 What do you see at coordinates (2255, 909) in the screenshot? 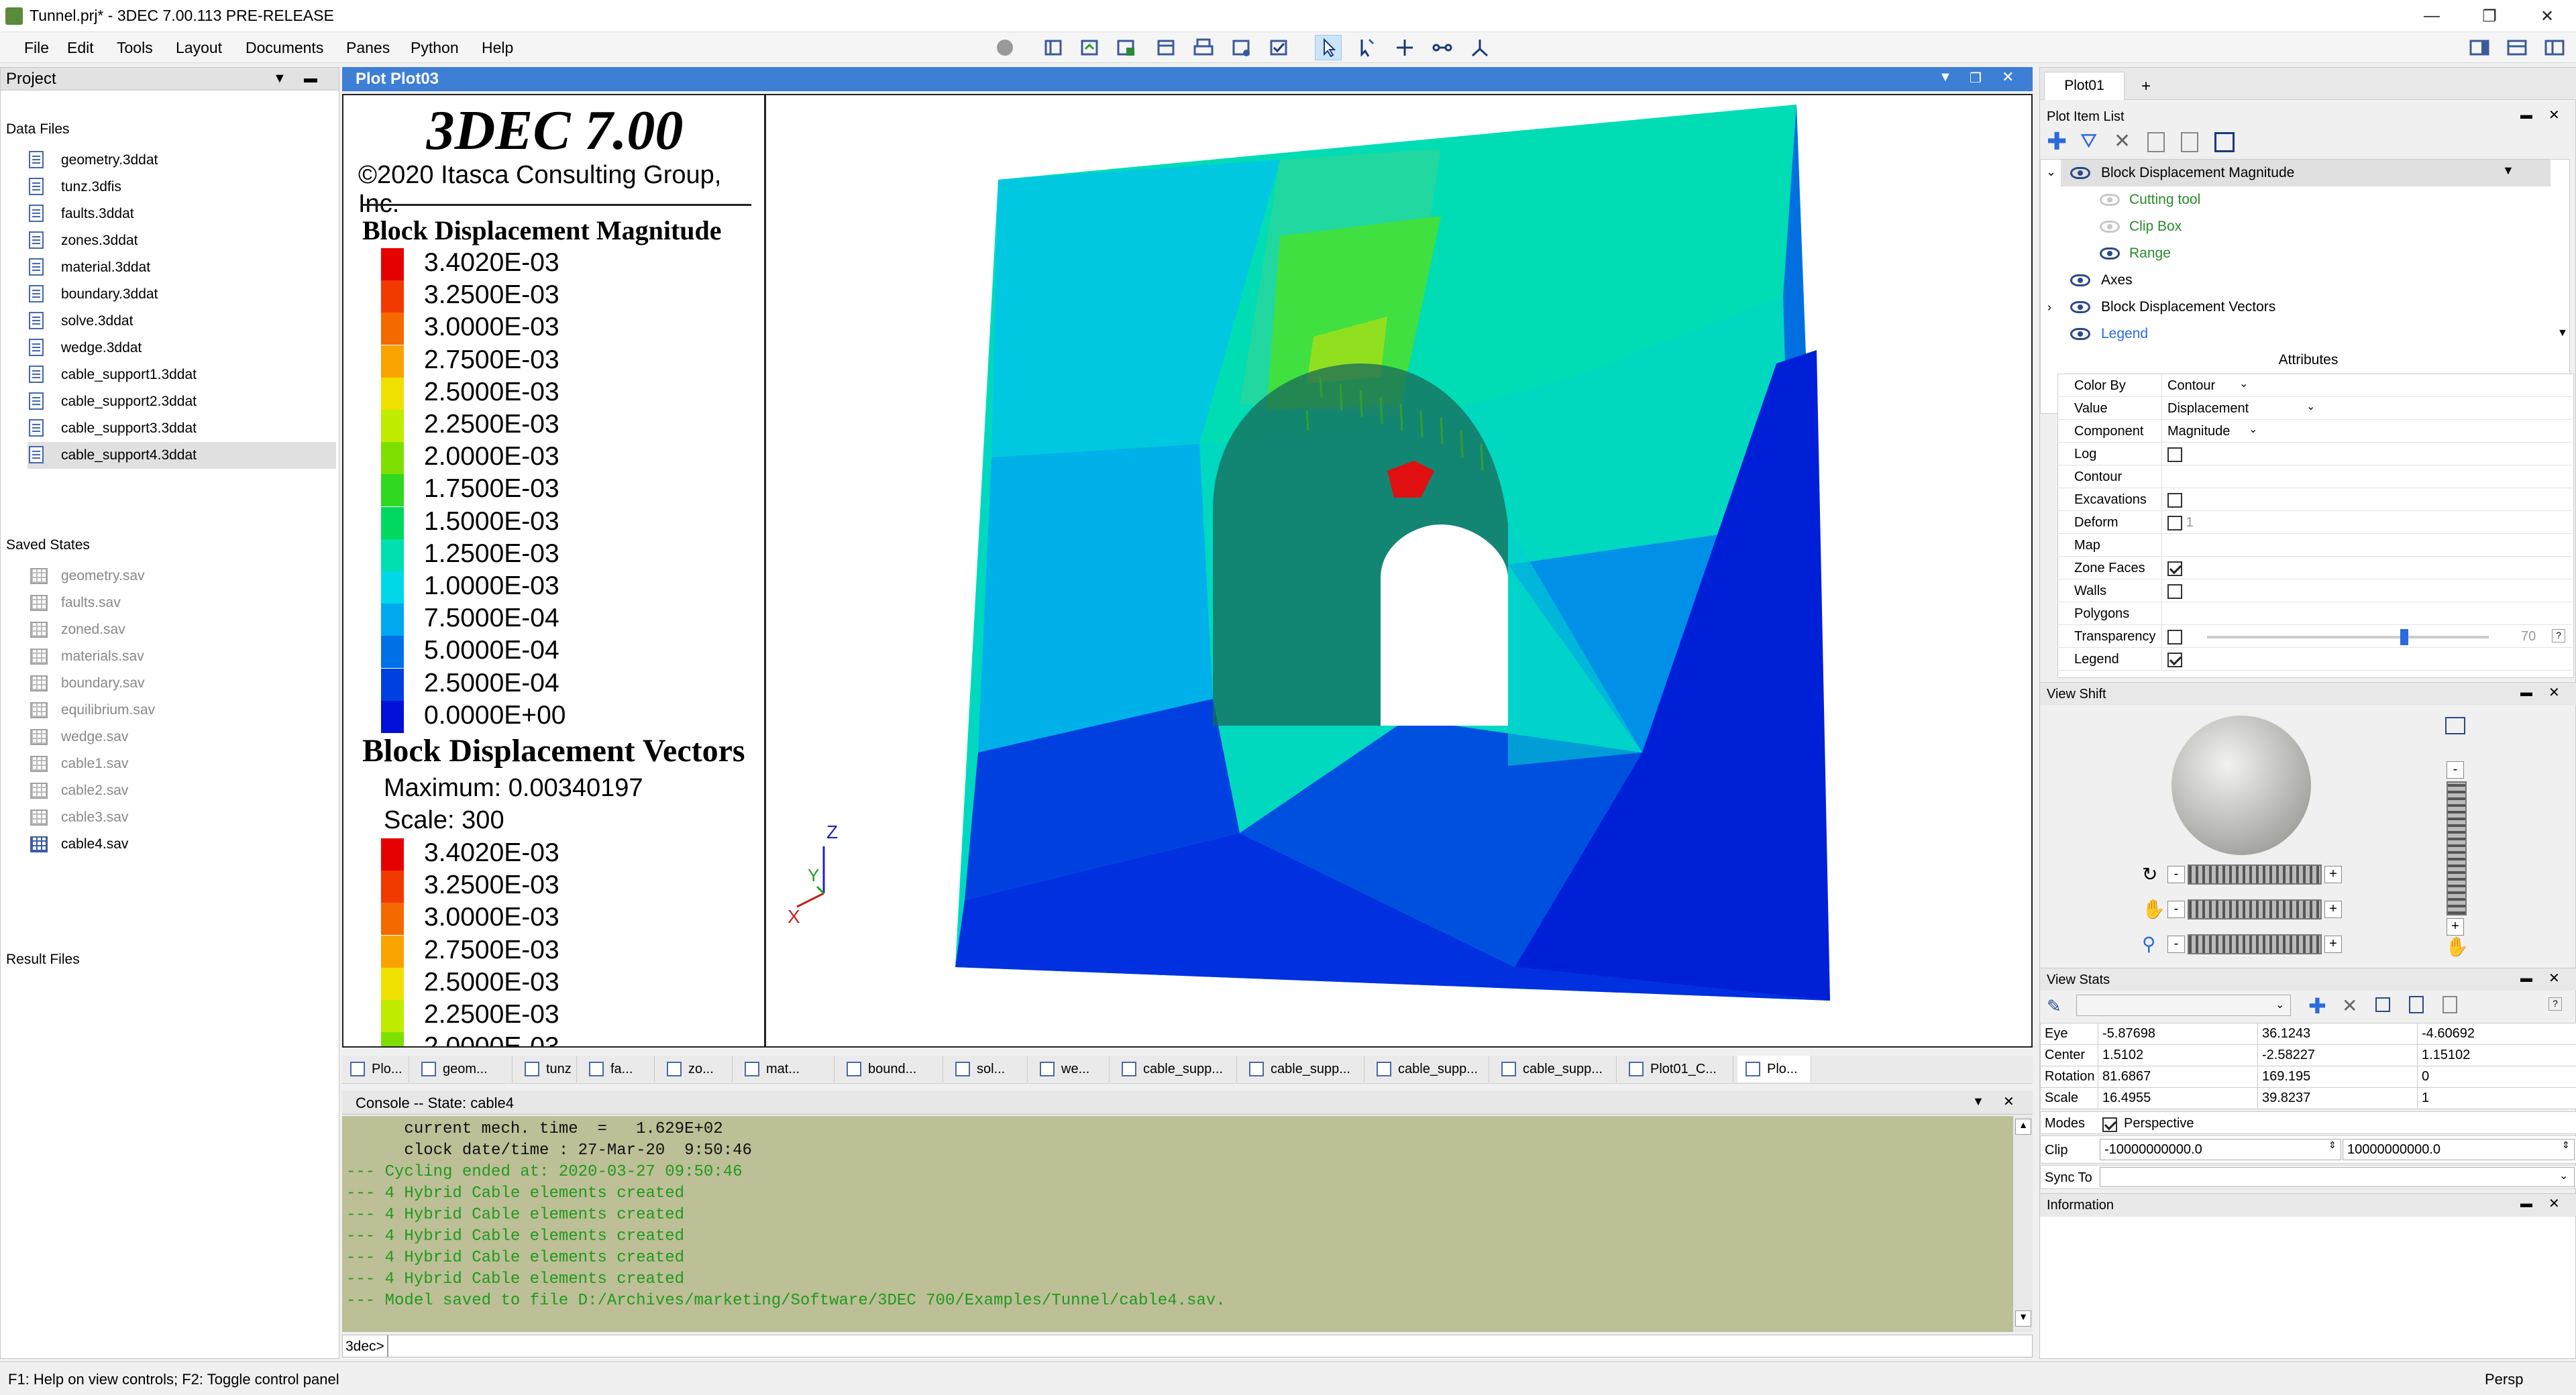
I see `pan-slider` at bounding box center [2255, 909].